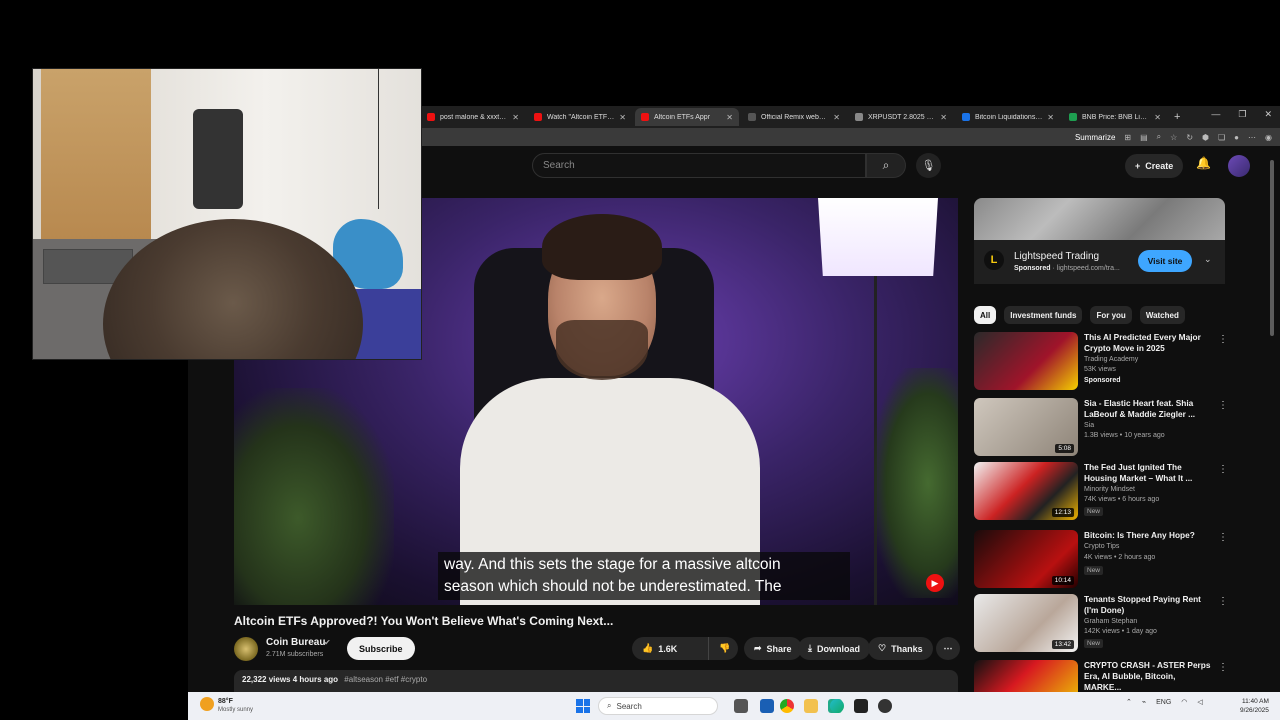 This screenshot has width=1280, height=720. What do you see at coordinates (1205, 137) in the screenshot?
I see `extensions-icon: ⬢` at bounding box center [1205, 137].